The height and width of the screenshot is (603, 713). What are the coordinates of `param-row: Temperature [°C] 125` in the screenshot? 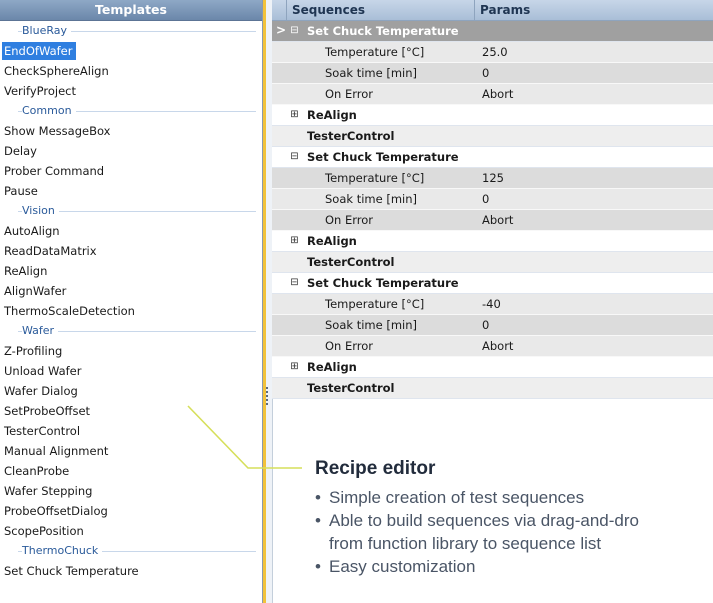 It's located at (492, 178).